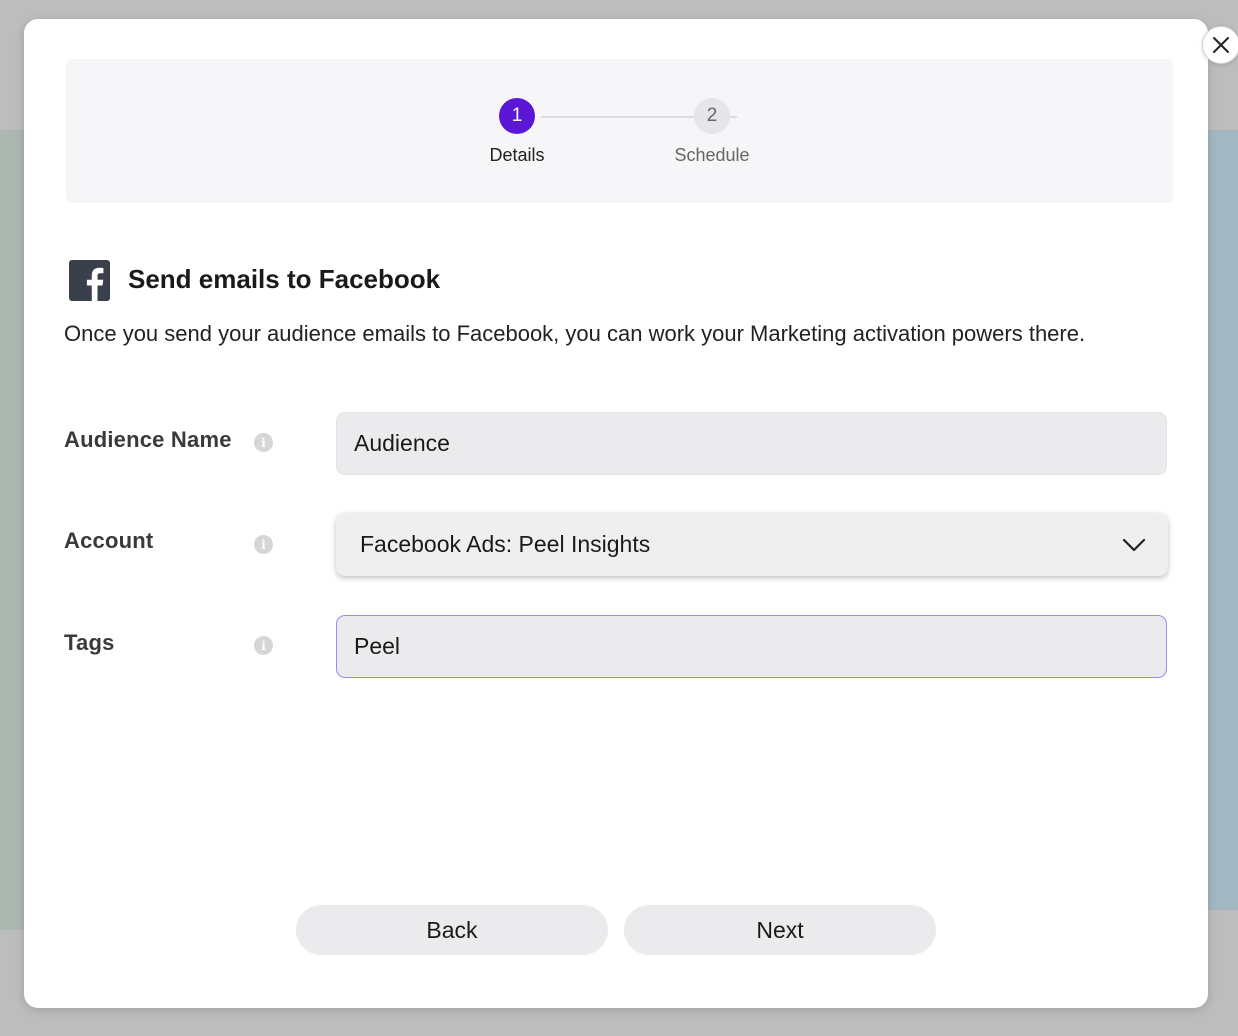 The image size is (1238, 1036). What do you see at coordinates (452, 930) in the screenshot?
I see `back-button: Back` at bounding box center [452, 930].